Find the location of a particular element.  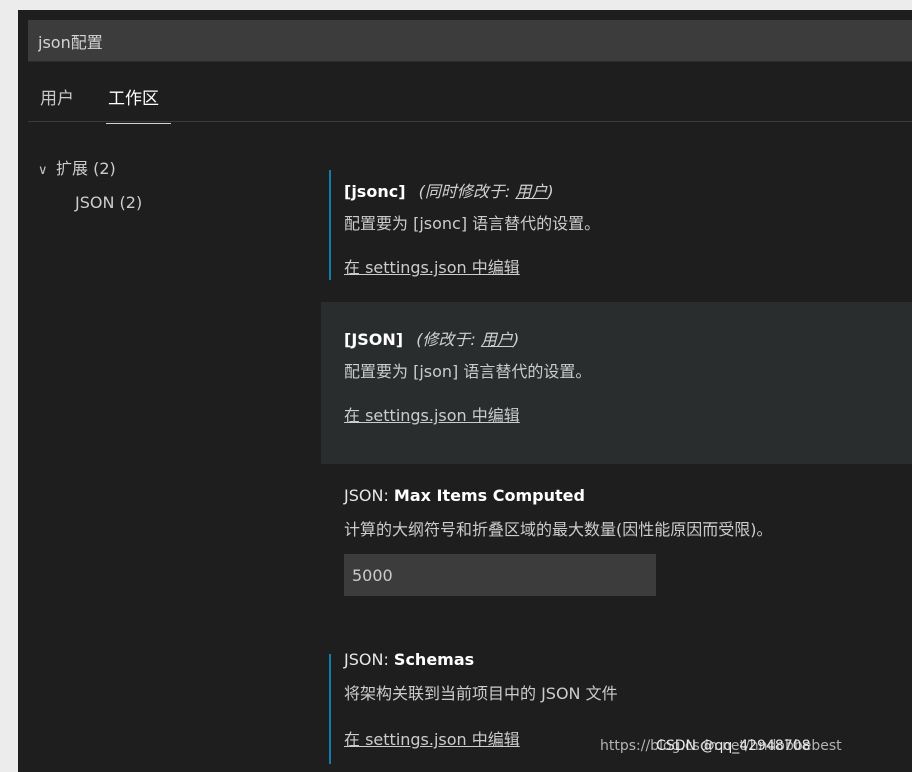

settings-search-input is located at coordinates (470, 40).